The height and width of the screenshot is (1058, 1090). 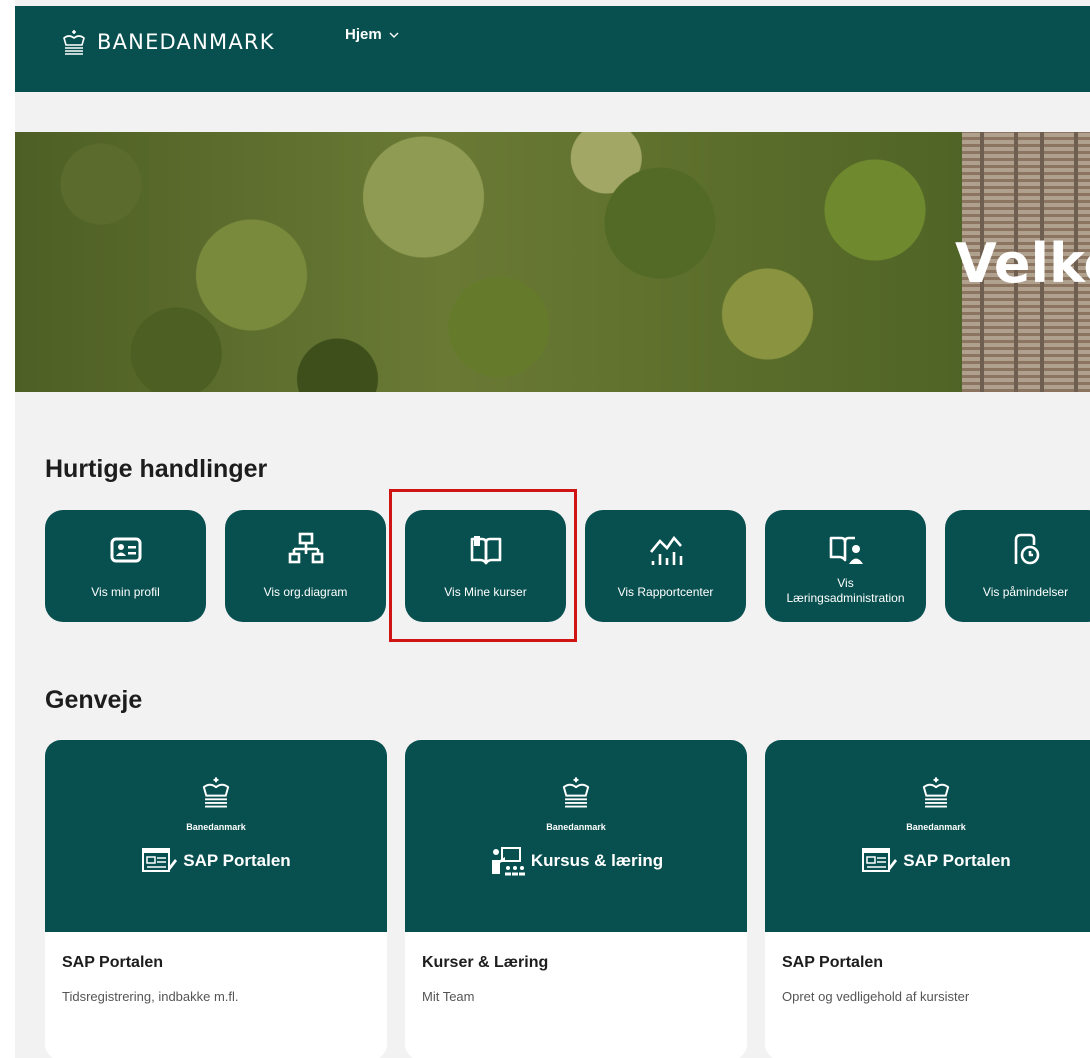 I want to click on quick-actions-heading: Hurtige handlinger, so click(x=156, y=469).